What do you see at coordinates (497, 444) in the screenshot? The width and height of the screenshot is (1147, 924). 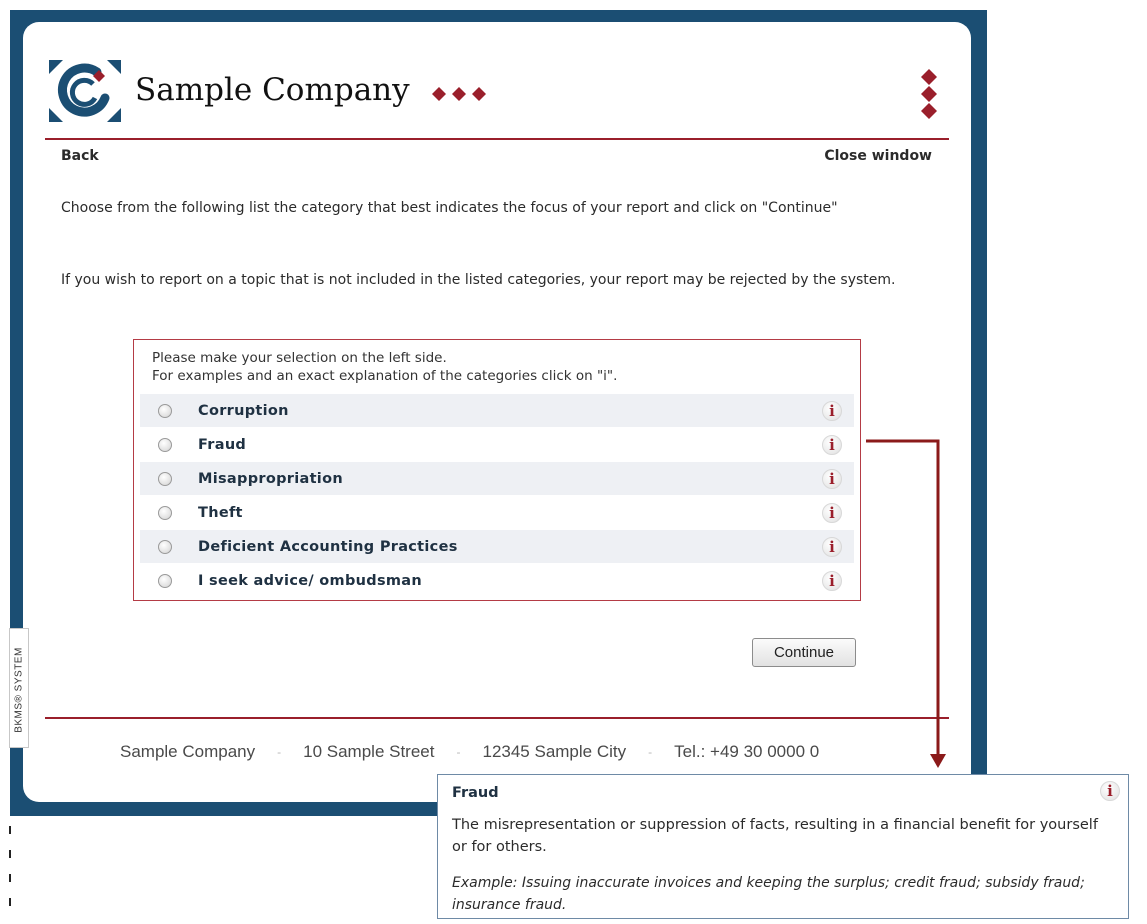 I see `category-option-fraud: Fraud i` at bounding box center [497, 444].